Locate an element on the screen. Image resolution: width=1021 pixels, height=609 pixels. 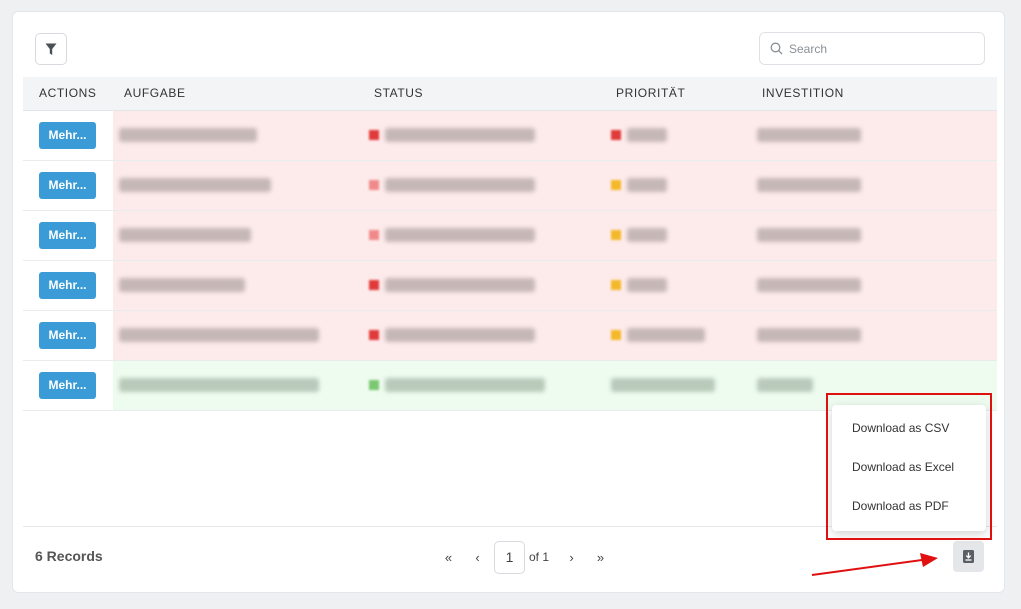
header-prioritaet: PRIORITÄT is located at coordinates (678, 94).